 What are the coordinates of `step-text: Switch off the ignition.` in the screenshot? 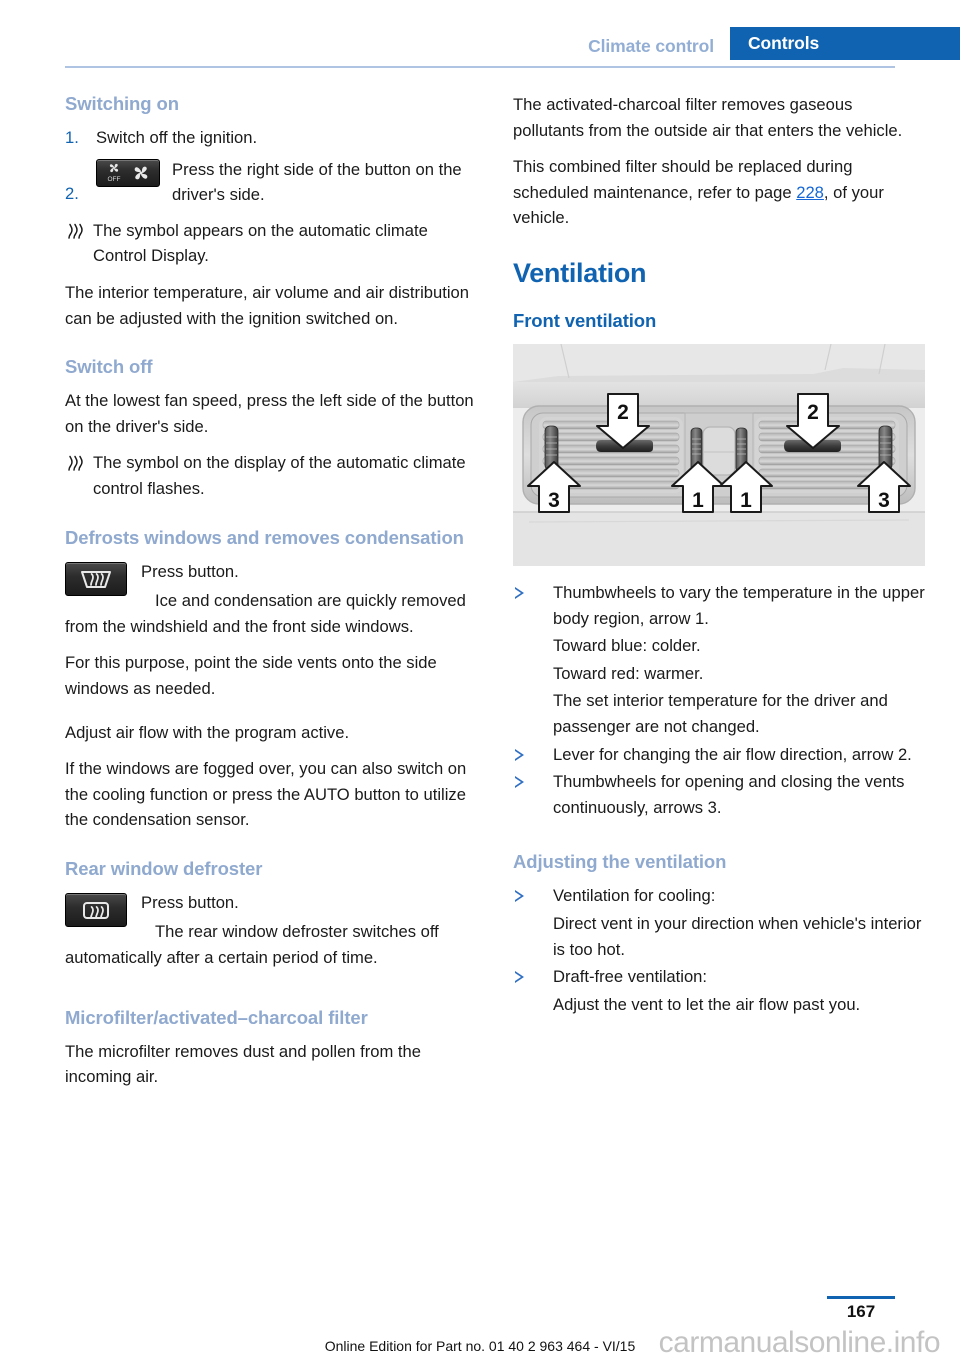 It's located at (177, 137).